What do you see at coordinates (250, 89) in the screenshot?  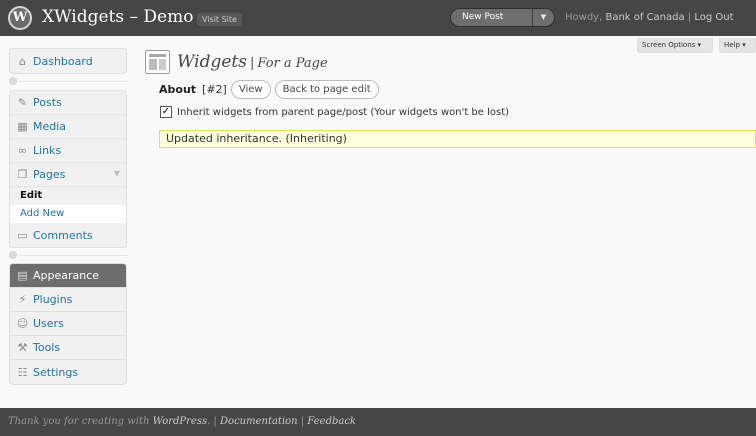 I see `view-button: View` at bounding box center [250, 89].